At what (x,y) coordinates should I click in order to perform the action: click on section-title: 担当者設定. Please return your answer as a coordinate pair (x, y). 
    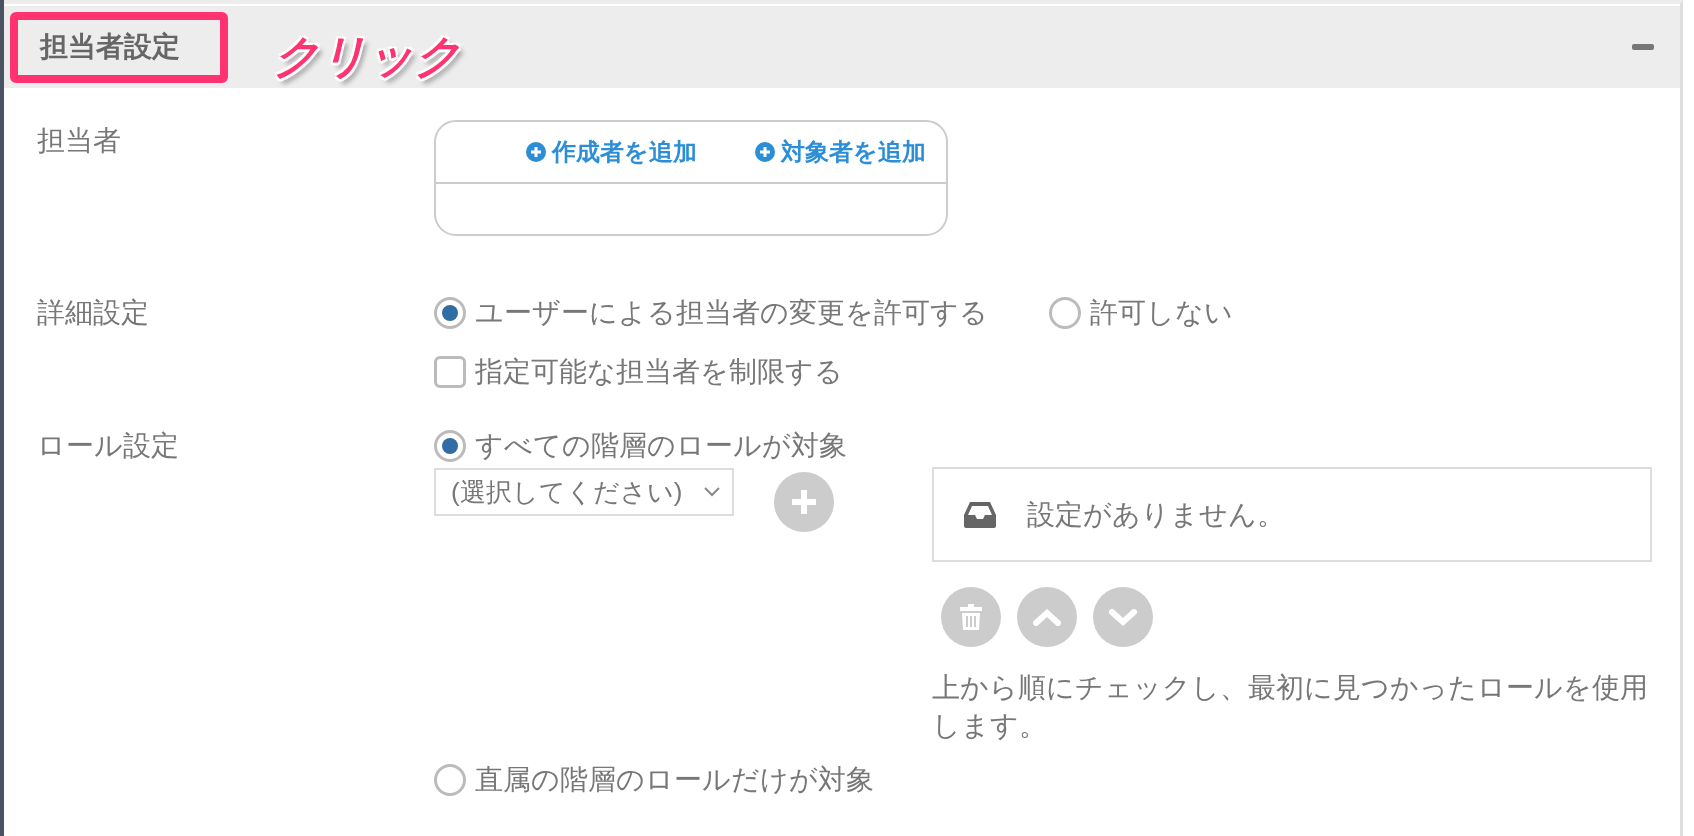
    Looking at the image, I should click on (110, 47).